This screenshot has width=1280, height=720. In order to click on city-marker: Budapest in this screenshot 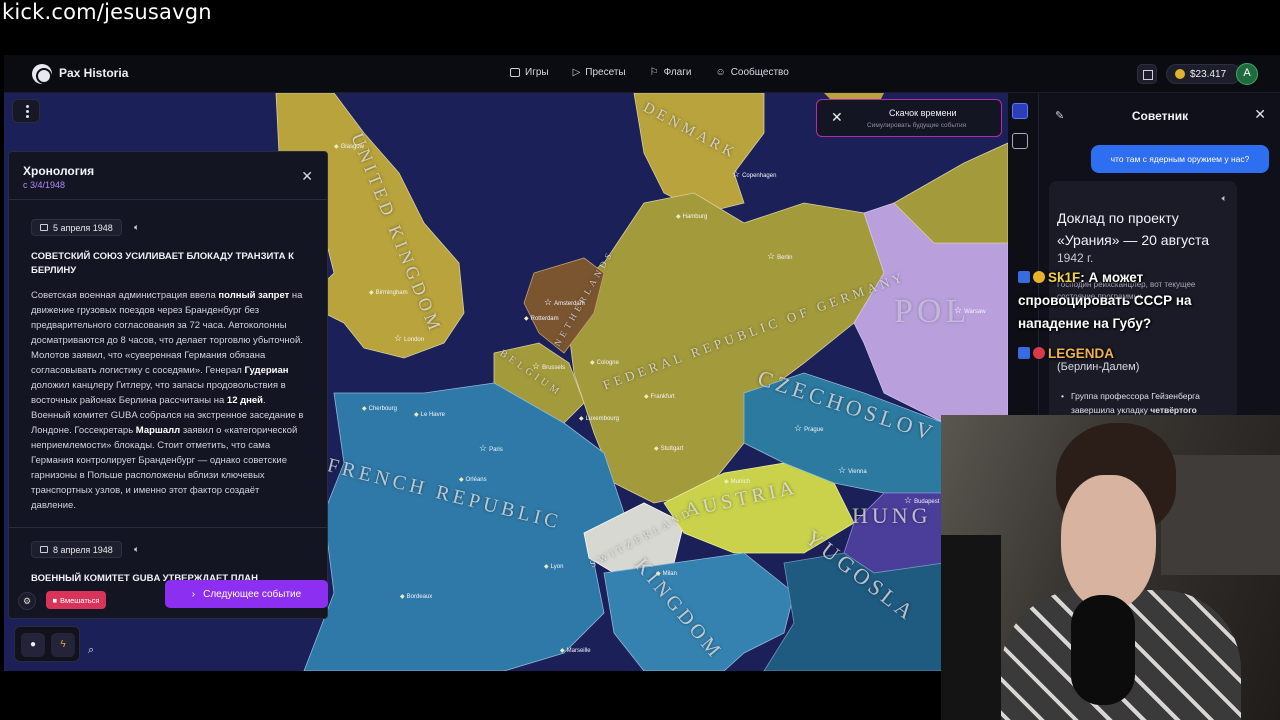, I will do `click(921, 500)`.